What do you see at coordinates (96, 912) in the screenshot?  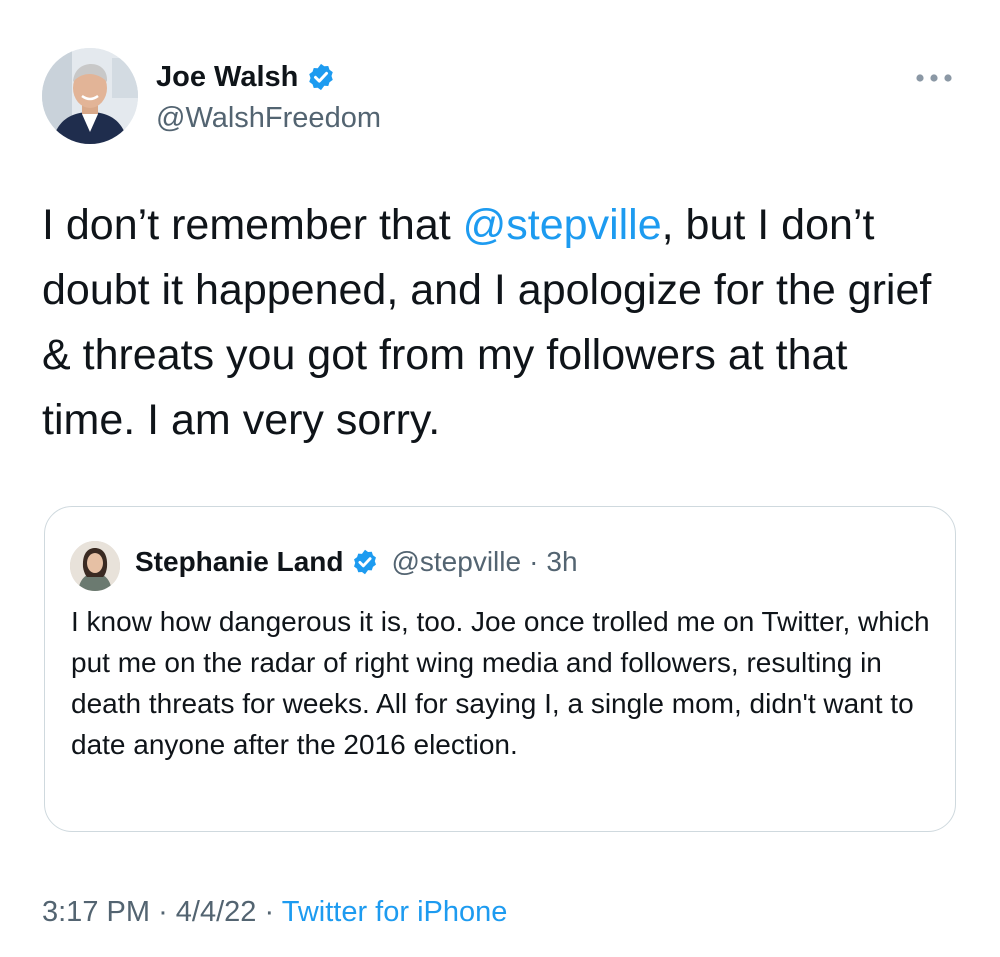 I see `tweet-time: 3:17 PM` at bounding box center [96, 912].